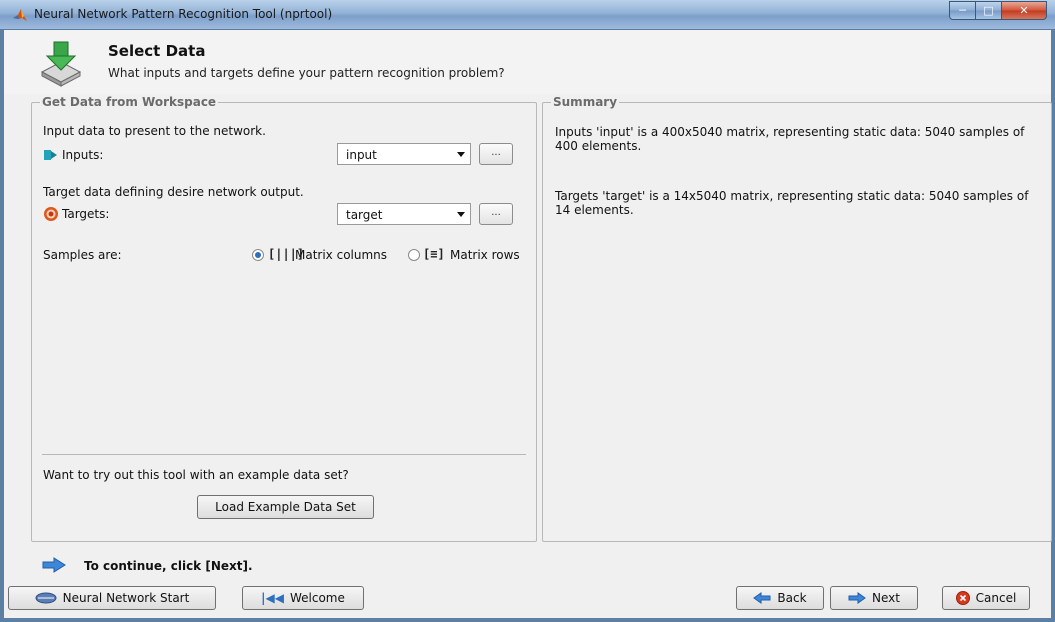  What do you see at coordinates (434, 254) in the screenshot?
I see `matrix-rows-icon: [≡]` at bounding box center [434, 254].